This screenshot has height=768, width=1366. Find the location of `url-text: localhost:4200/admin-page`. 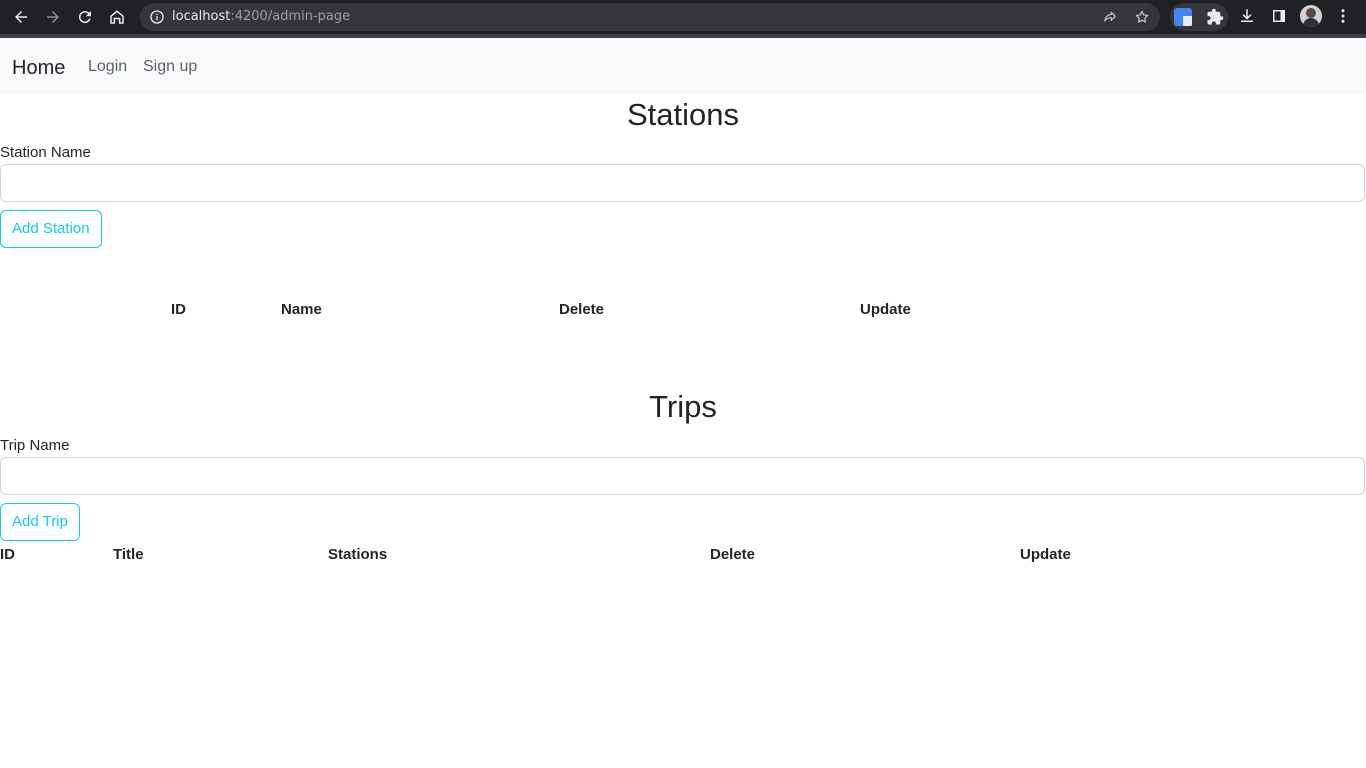

url-text: localhost:4200/admin-page is located at coordinates (261, 16).